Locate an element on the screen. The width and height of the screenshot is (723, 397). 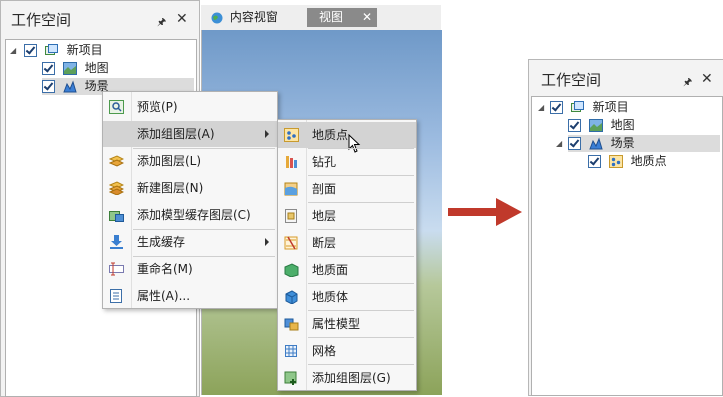
submenu-item-geo-body: 地质体 is located at coordinates (347, 297).